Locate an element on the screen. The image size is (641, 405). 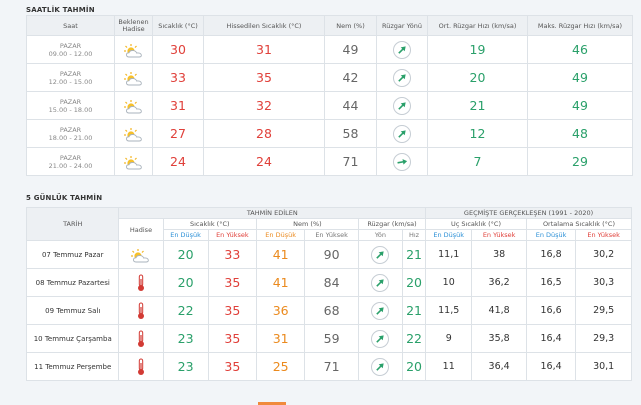
ext-min-cell: 11,5 is located at coordinates (449, 310).